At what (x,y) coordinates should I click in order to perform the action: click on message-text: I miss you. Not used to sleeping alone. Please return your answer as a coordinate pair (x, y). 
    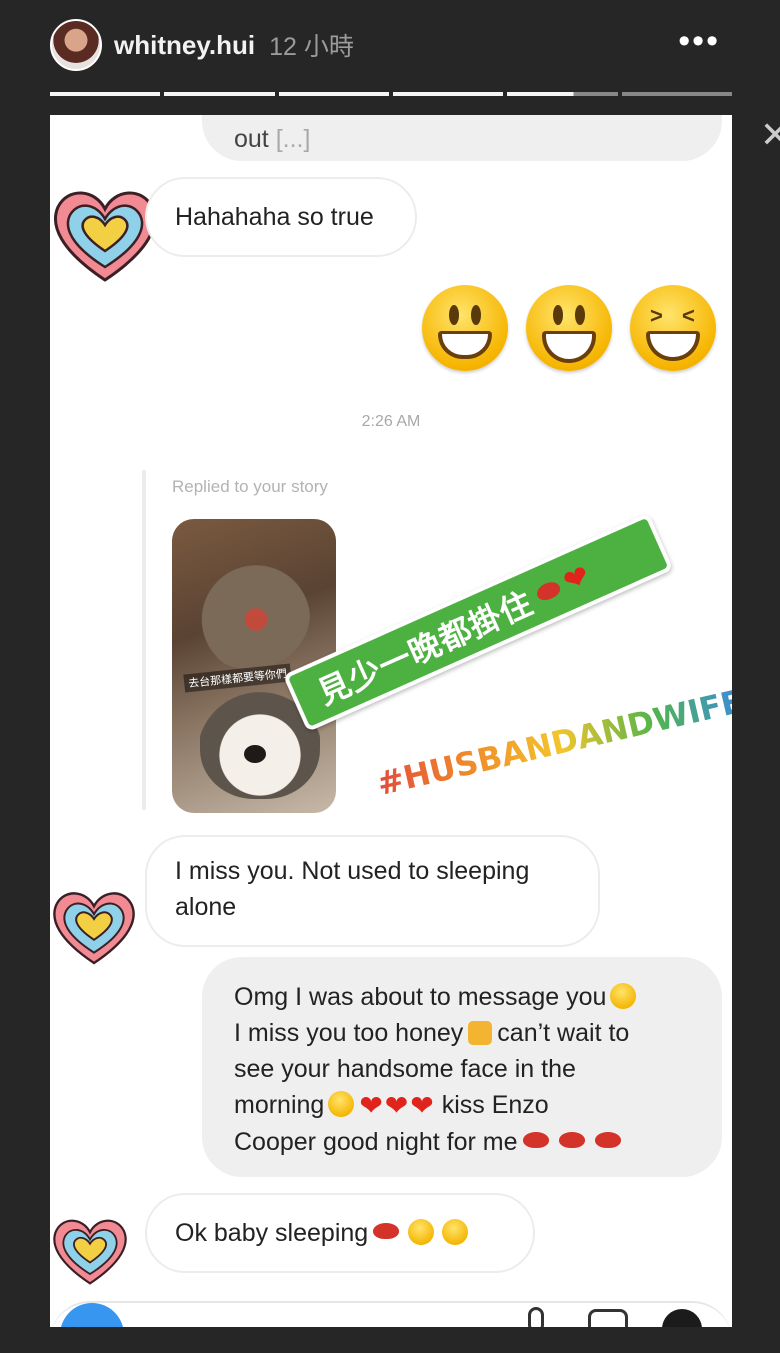
    Looking at the image, I should click on (352, 889).